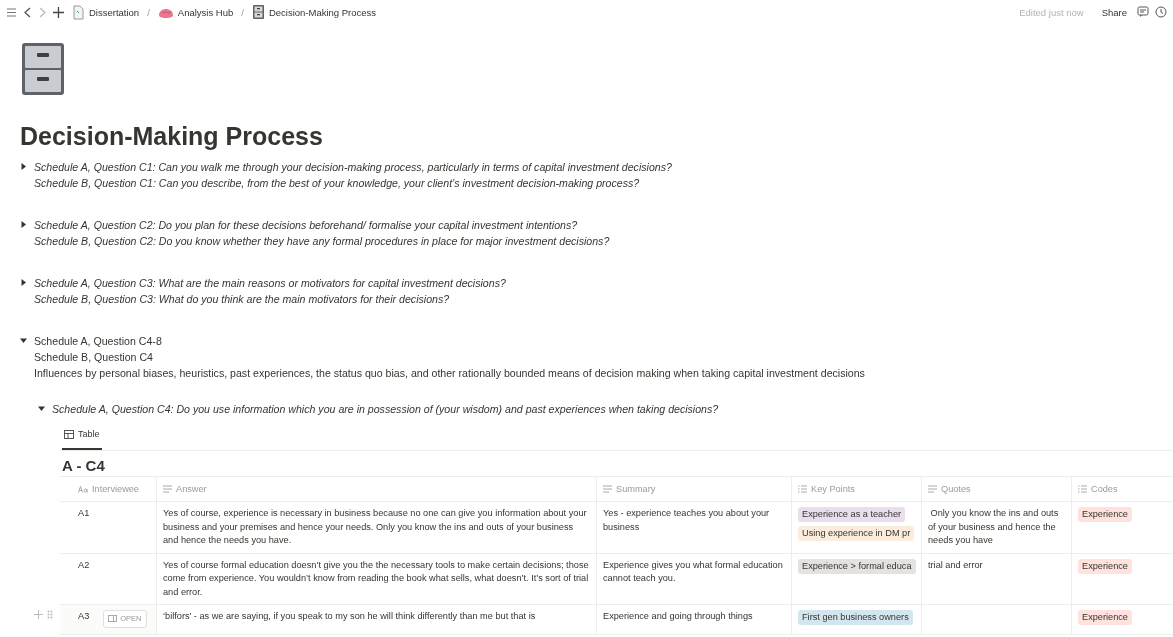  What do you see at coordinates (78, 12) in the screenshot?
I see `page-icon` at bounding box center [78, 12].